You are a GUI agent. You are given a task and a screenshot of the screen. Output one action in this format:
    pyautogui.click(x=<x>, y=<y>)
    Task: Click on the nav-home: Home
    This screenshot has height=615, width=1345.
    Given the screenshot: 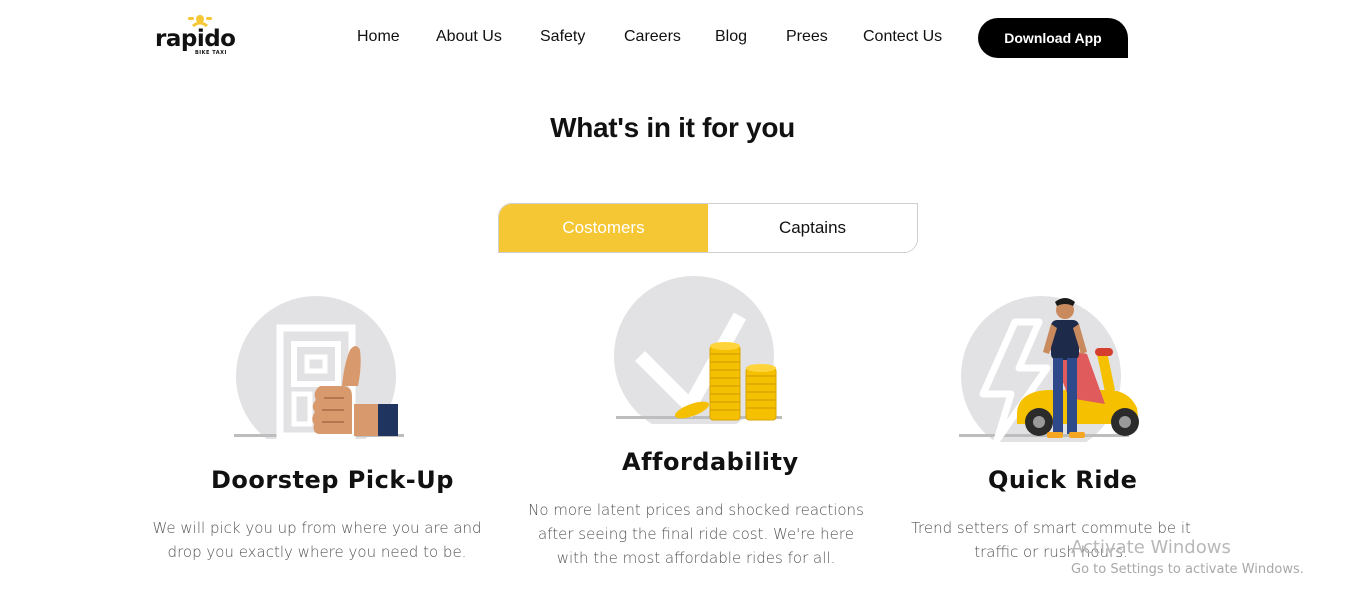 What is the action you would take?
    pyautogui.click(x=378, y=37)
    